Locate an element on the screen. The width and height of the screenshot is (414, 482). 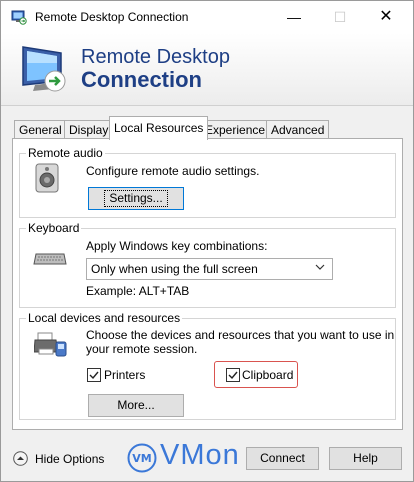
banner-title-line2: Connection is located at coordinates (141, 79).